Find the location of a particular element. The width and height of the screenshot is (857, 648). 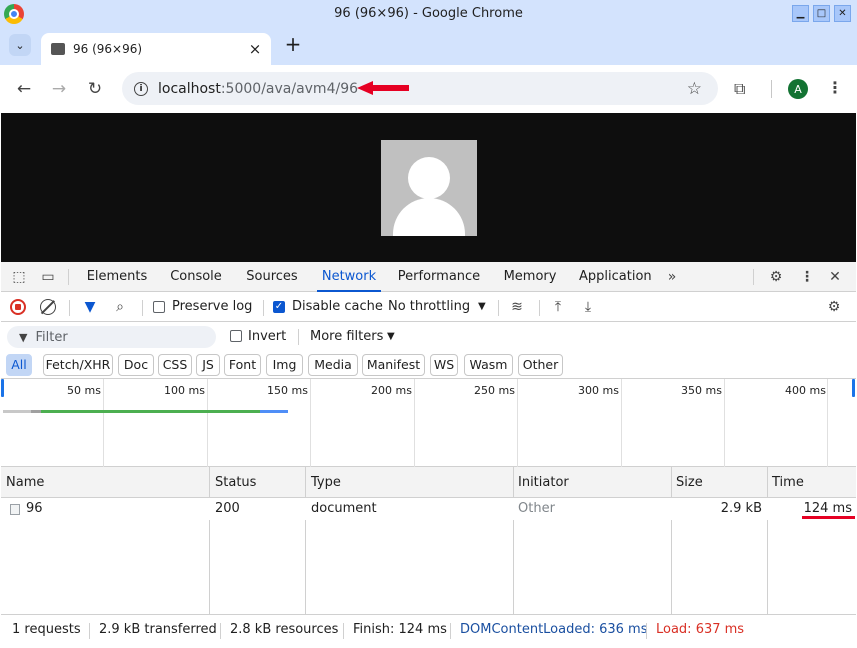

search-icon: ⌕ is located at coordinates (120, 307).